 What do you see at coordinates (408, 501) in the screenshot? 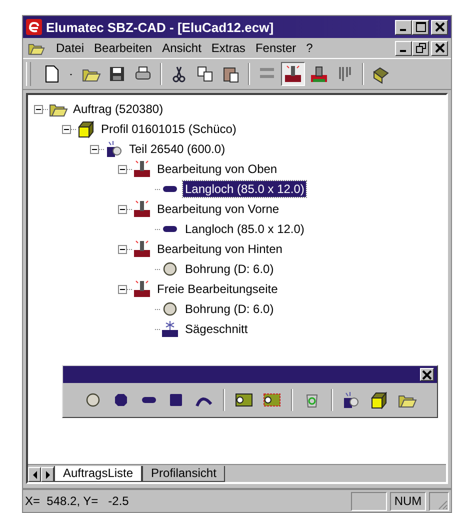
I see `status-indicator: NUM` at bounding box center [408, 501].